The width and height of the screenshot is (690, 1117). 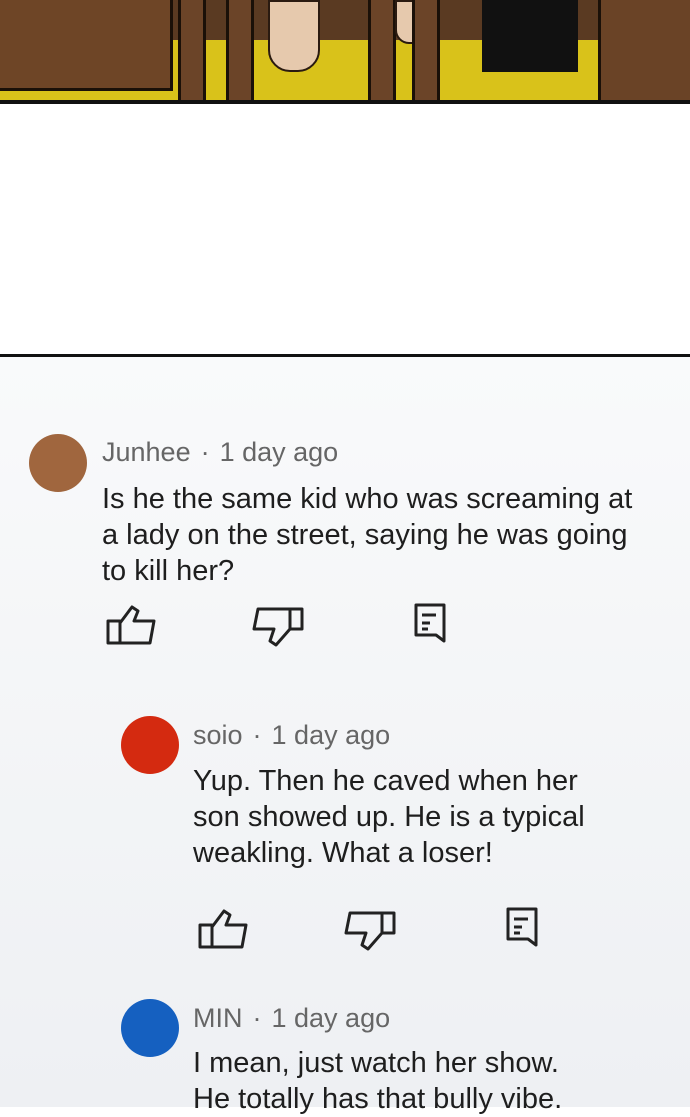 What do you see at coordinates (146, 452) in the screenshot?
I see `comment-author: Junhee` at bounding box center [146, 452].